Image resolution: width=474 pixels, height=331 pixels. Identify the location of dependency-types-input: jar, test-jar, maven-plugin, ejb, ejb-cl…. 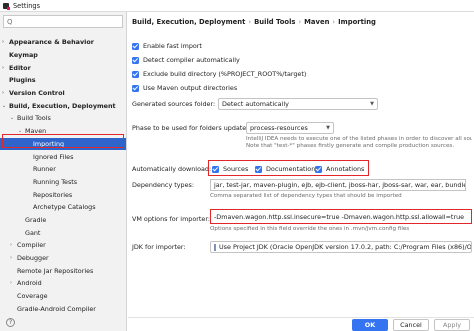
(338, 185).